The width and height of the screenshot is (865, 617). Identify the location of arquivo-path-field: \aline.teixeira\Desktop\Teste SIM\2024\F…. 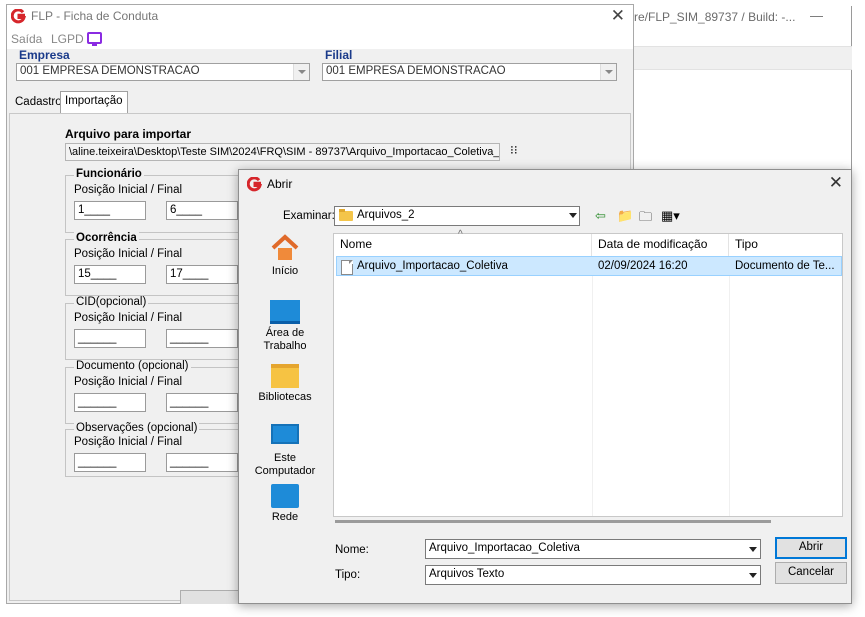
(282, 152).